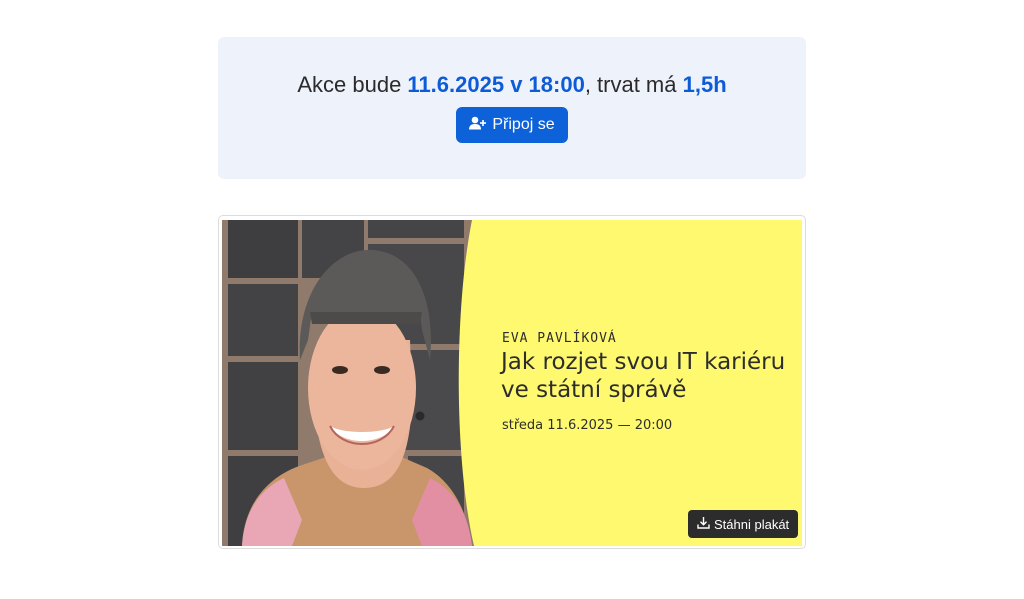 Image resolution: width=1024 pixels, height=599 pixels. Describe the element at coordinates (587, 425) in the screenshot. I see `talk-date: středa 11.6.2025 — 20:00` at that location.